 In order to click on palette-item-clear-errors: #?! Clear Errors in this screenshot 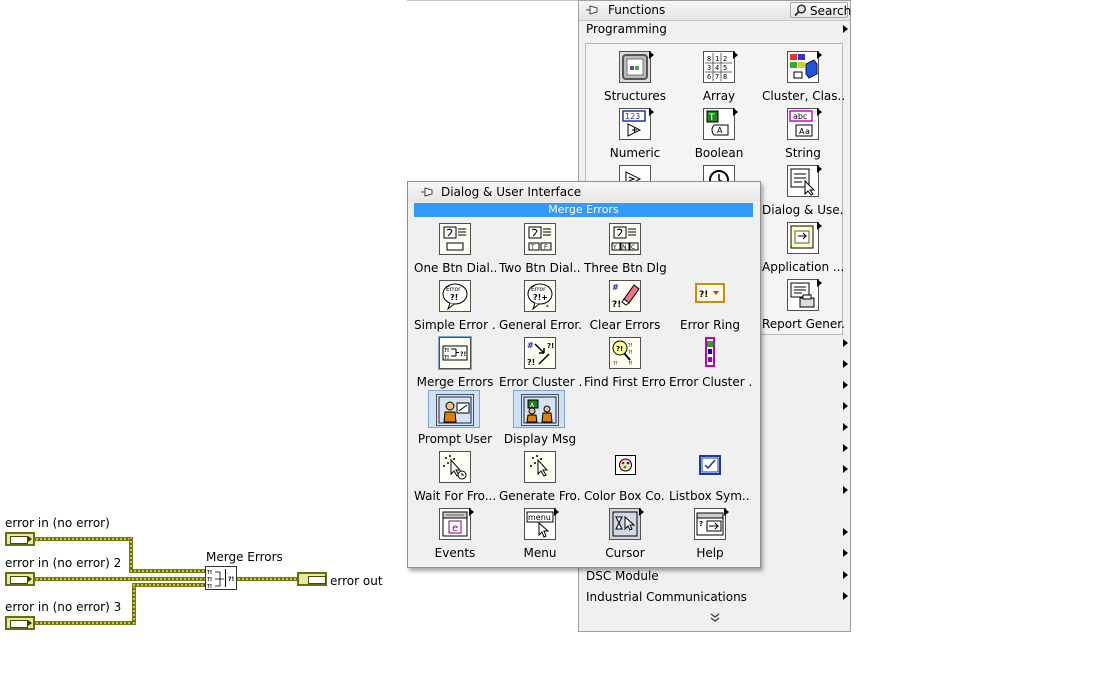, I will do `click(625, 305)`.